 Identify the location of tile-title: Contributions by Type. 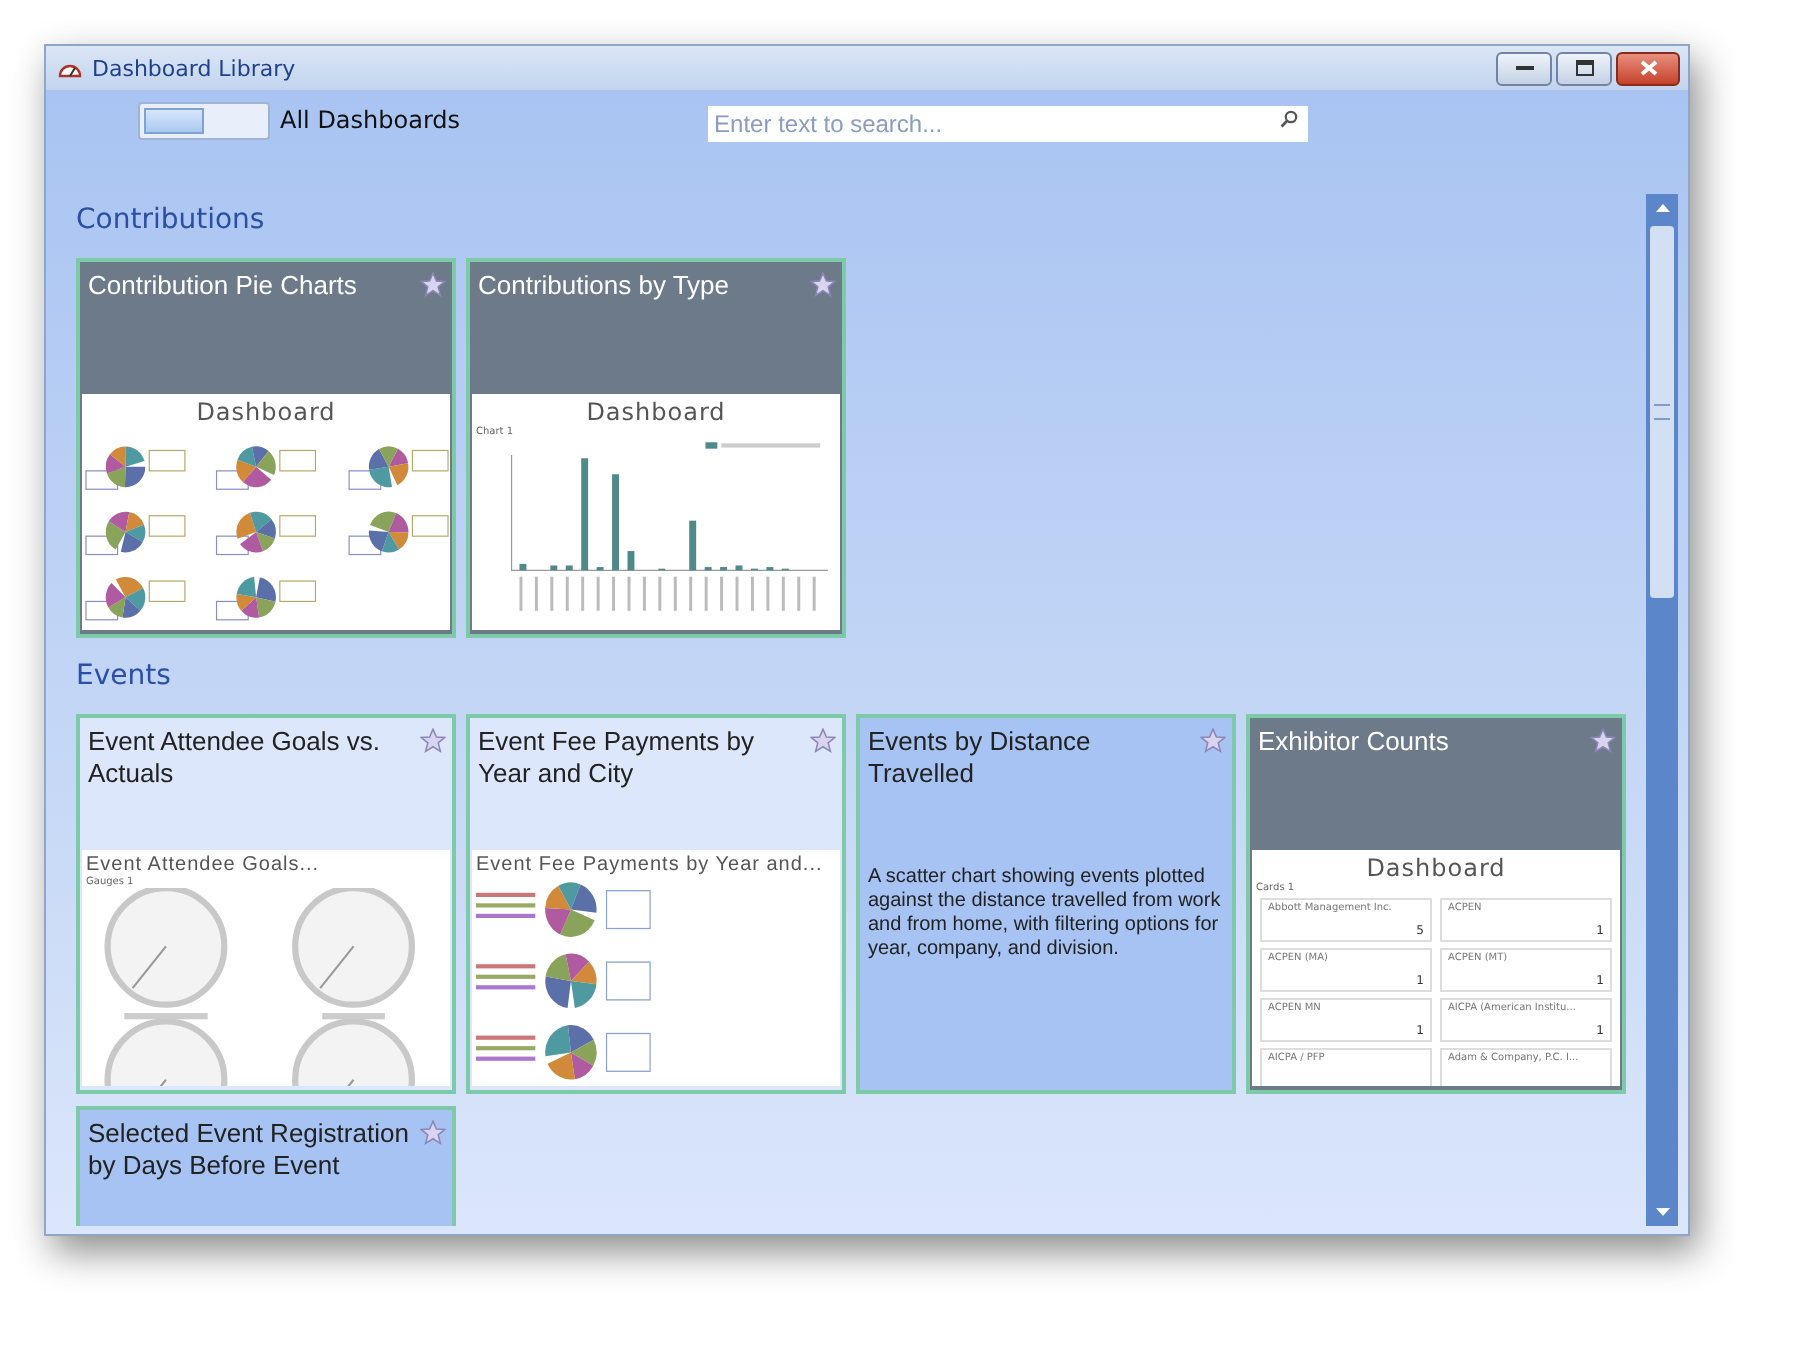
(604, 286).